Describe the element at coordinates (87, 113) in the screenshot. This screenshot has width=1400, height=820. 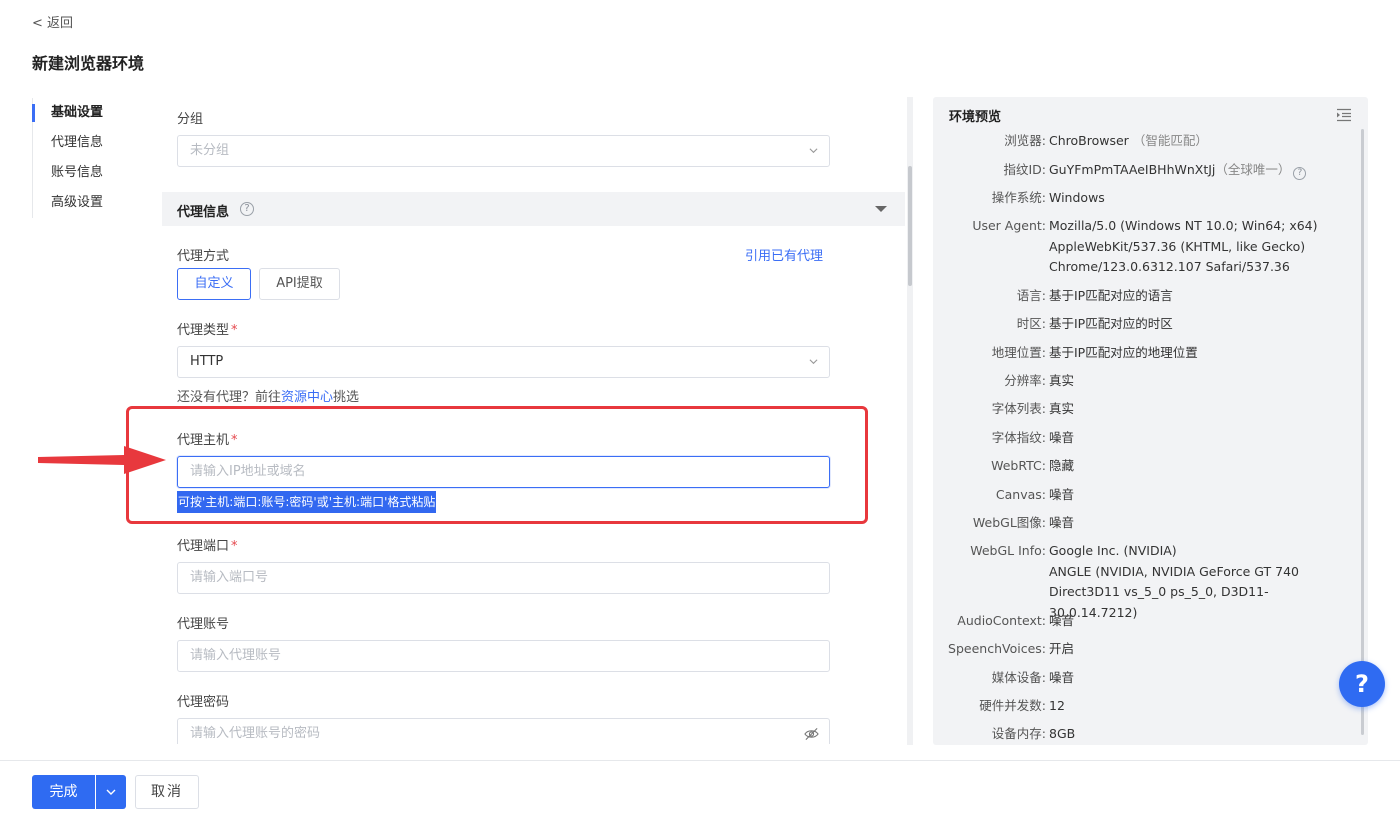
I see `side-nav-item-basic: 基础设置` at that location.